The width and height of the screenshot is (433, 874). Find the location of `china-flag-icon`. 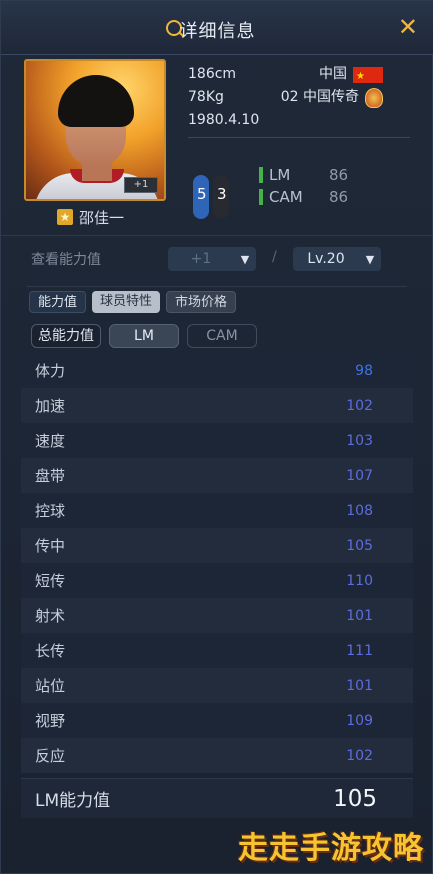

china-flag-icon is located at coordinates (368, 76).